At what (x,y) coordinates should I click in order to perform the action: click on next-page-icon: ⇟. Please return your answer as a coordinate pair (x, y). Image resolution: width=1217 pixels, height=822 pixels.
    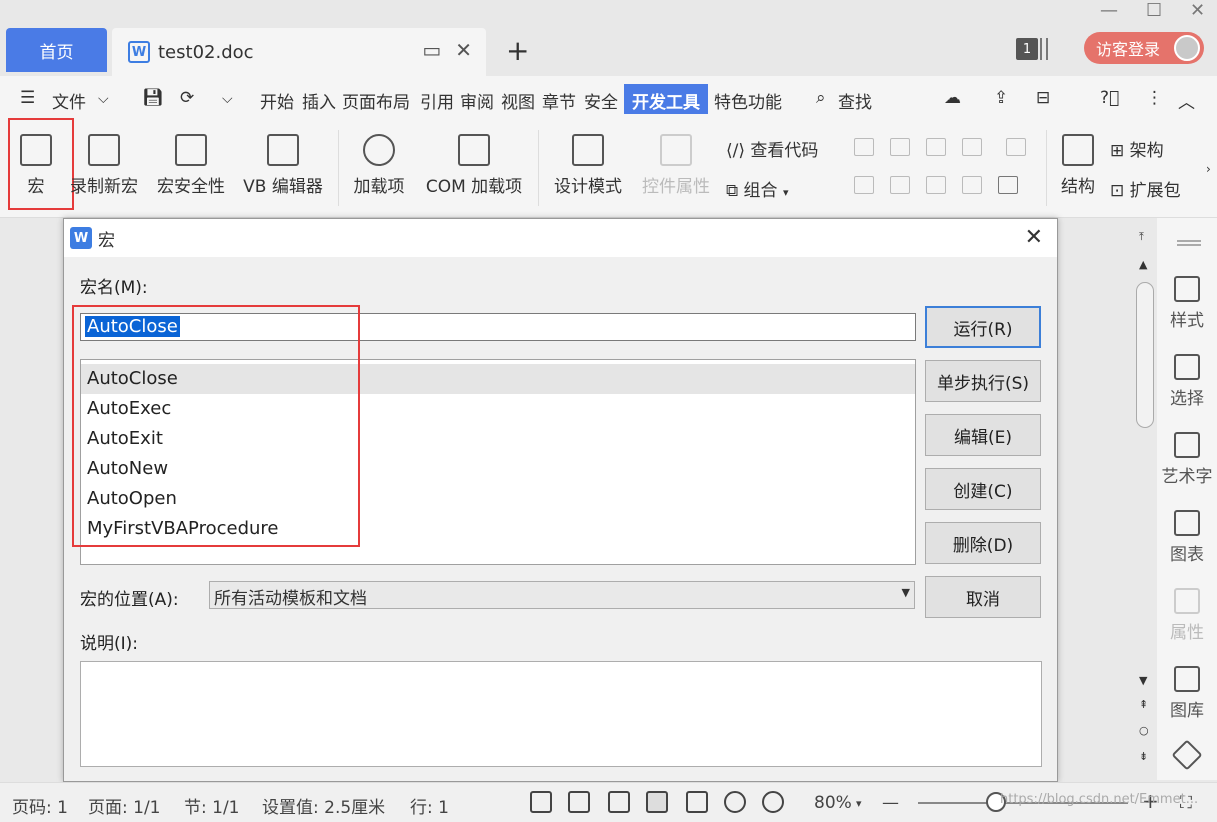
    Looking at the image, I should click on (1143, 756).